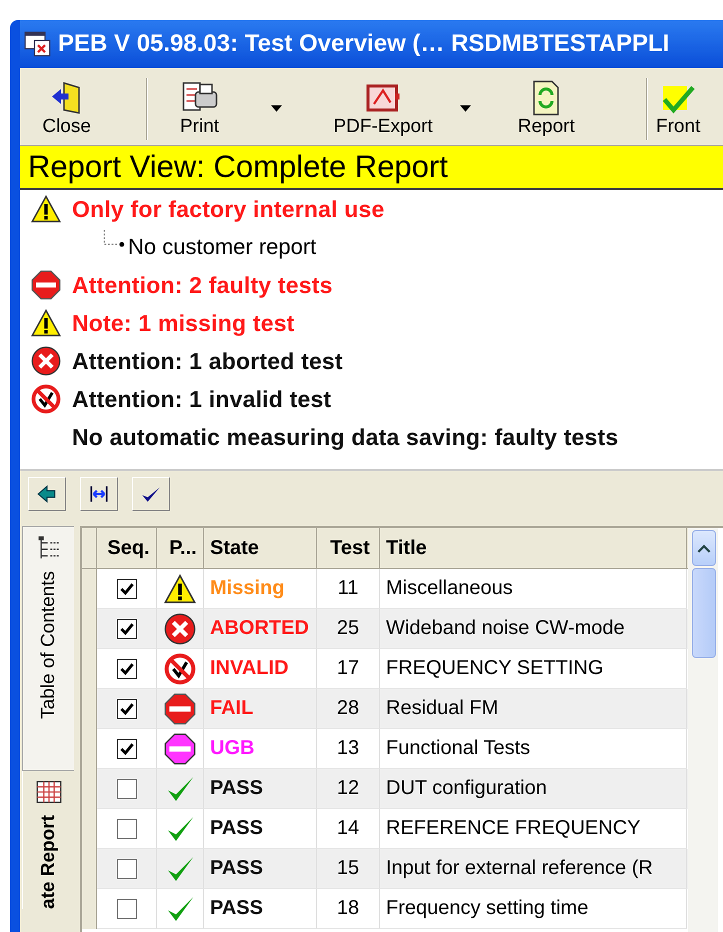 This screenshot has height=932, width=723. What do you see at coordinates (371, 168) in the screenshot?
I see `report-view-banner: Report View: Complete Report` at bounding box center [371, 168].